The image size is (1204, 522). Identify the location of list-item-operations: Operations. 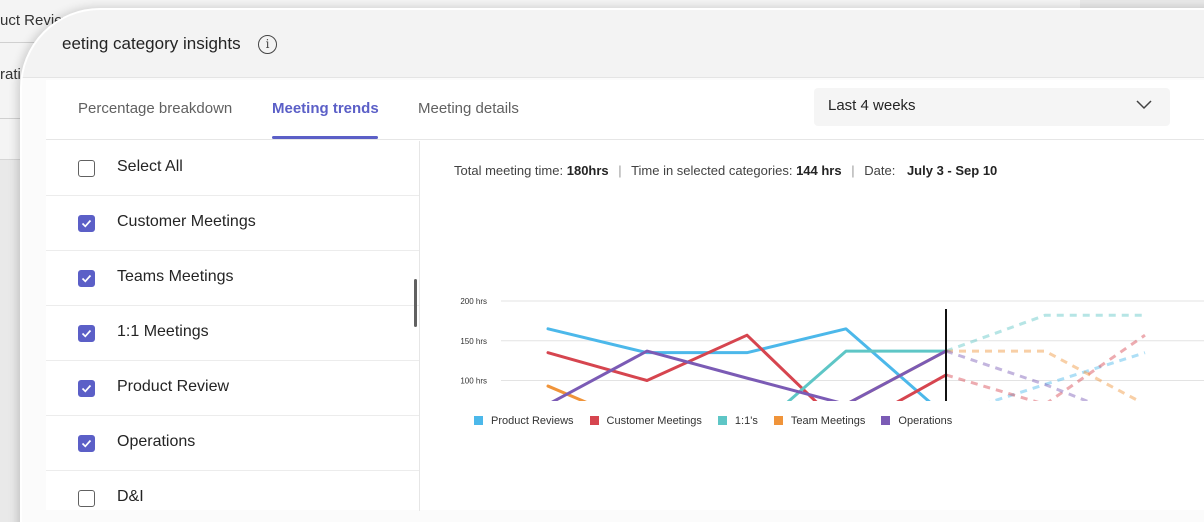
(232, 443).